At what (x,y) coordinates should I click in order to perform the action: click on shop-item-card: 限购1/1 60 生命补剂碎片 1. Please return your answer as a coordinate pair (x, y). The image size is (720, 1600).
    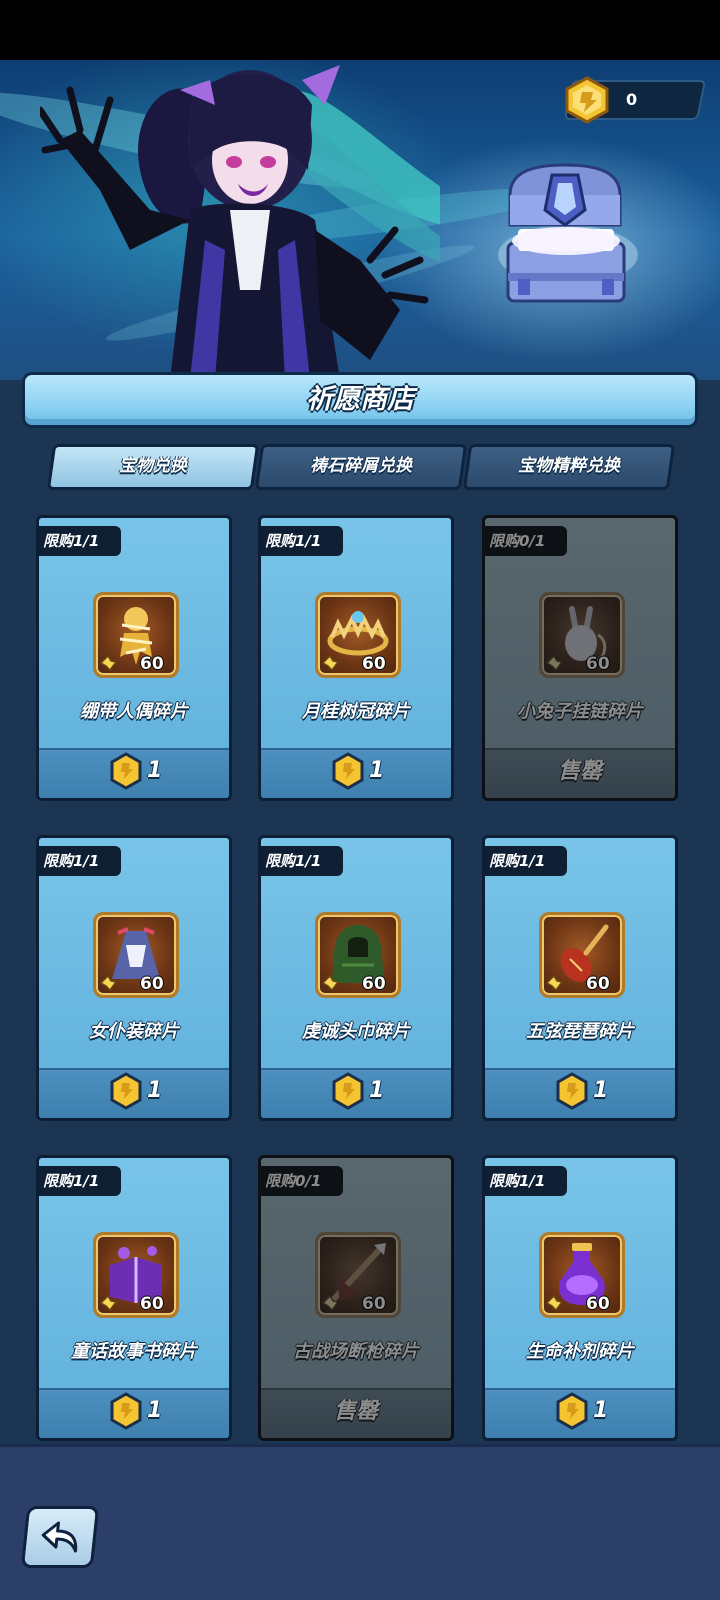
    Looking at the image, I should click on (580, 1298).